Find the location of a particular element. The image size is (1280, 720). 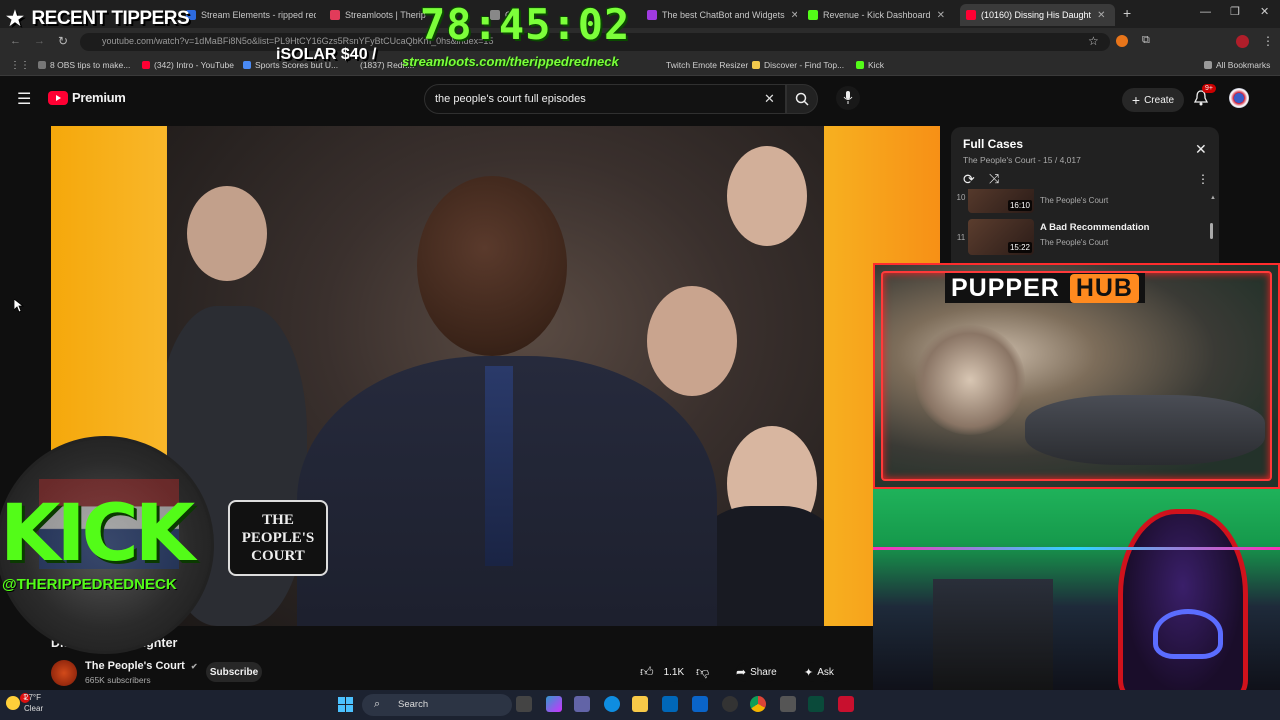

bookmark-kick: Kick is located at coordinates (870, 65).